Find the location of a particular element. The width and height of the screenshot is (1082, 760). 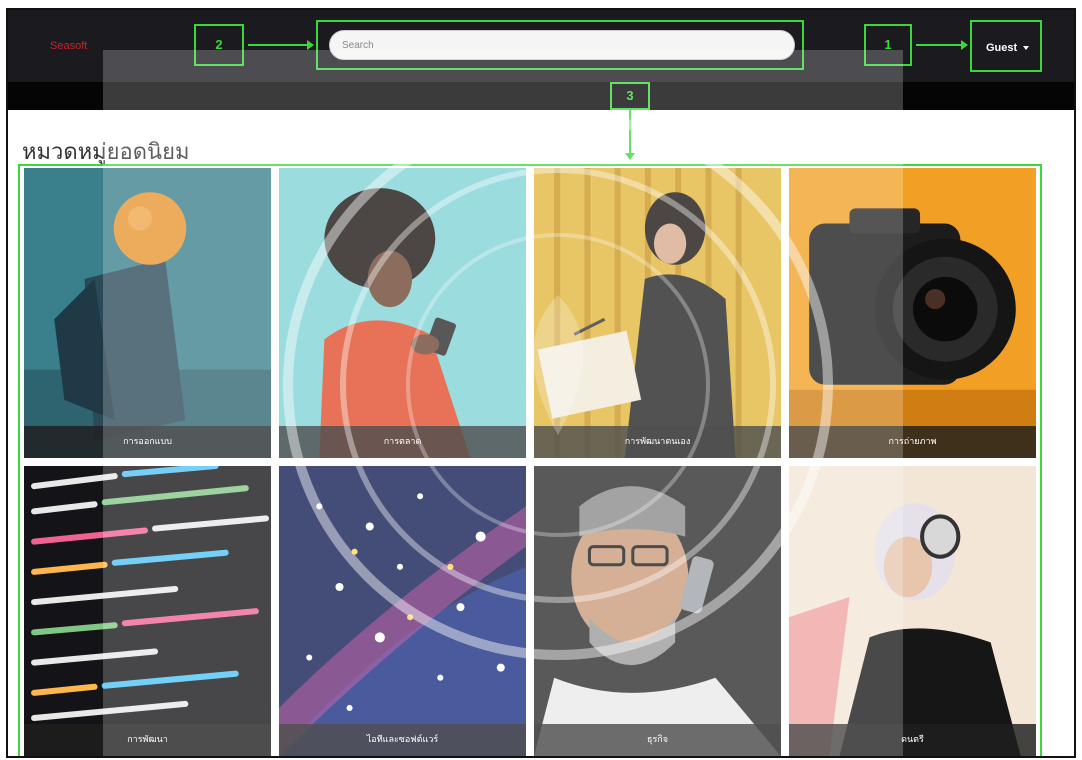

navbar-strip is located at coordinates (541, 96).